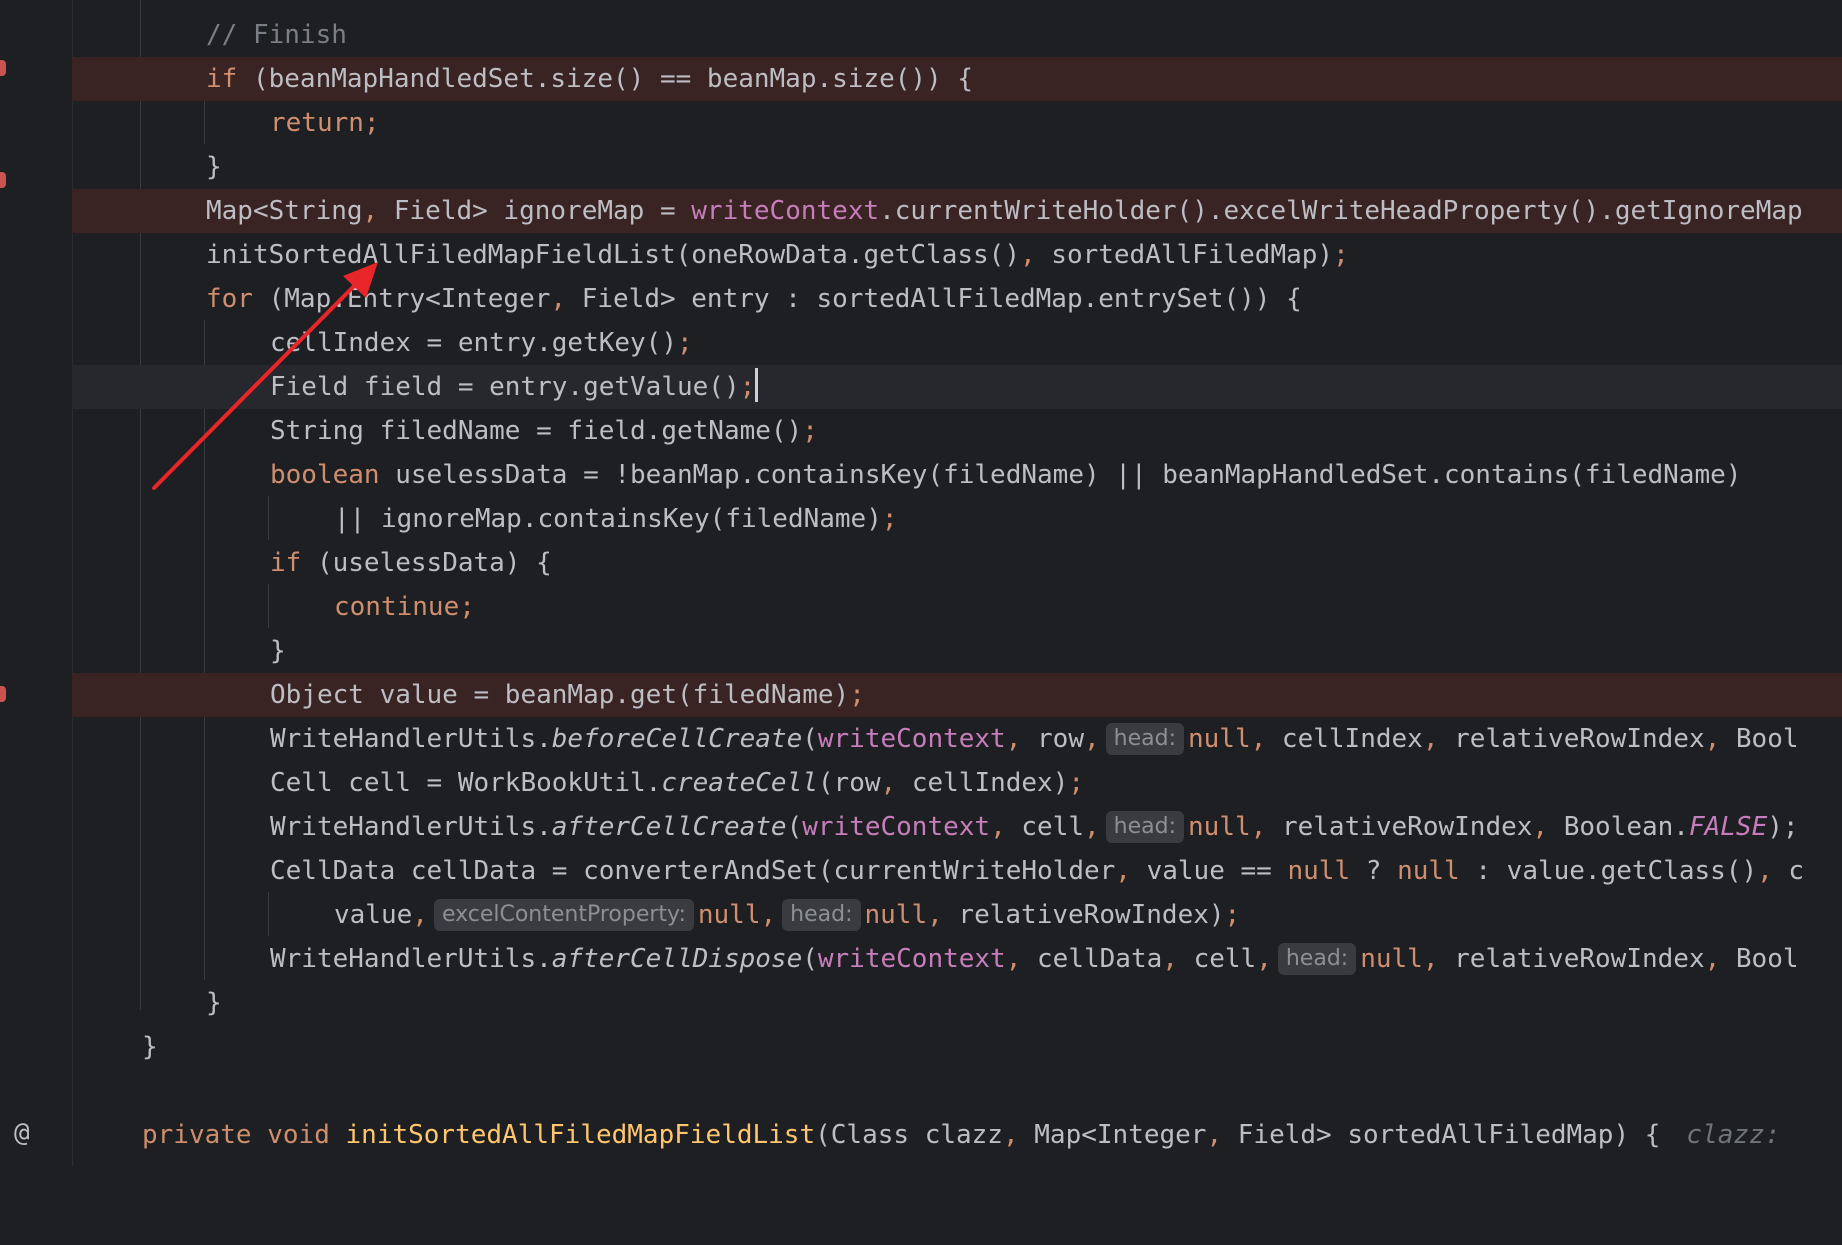 This screenshot has width=1842, height=1245. Describe the element at coordinates (426, 563) in the screenshot. I see `code-text: (uselessData) {` at that location.